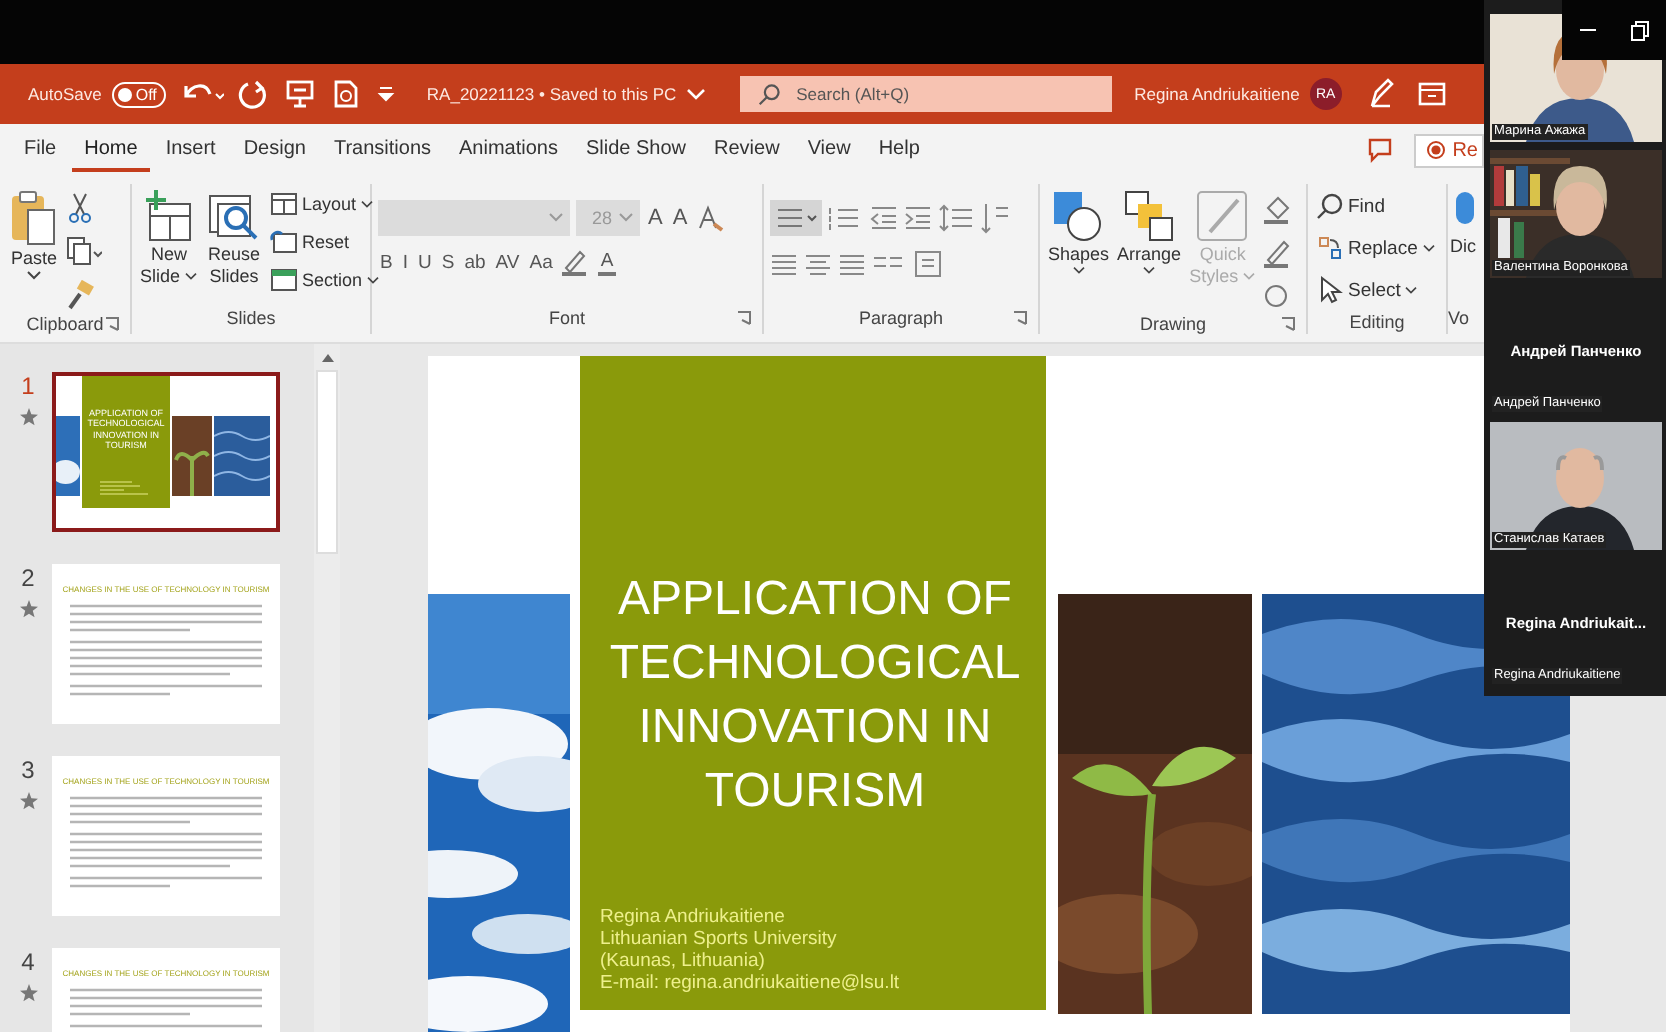 The width and height of the screenshot is (1666, 1032). What do you see at coordinates (80, 296) in the screenshot?
I see `format-painter-icon` at bounding box center [80, 296].